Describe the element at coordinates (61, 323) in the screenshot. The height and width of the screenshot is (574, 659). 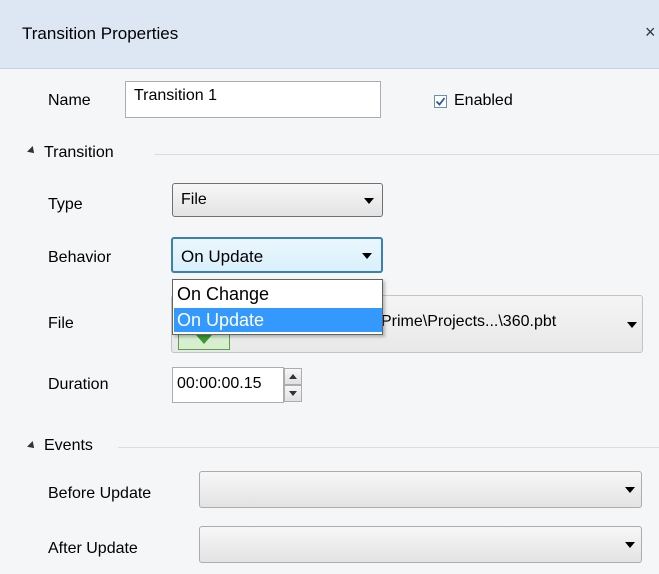
I see `file-label: File` at that location.